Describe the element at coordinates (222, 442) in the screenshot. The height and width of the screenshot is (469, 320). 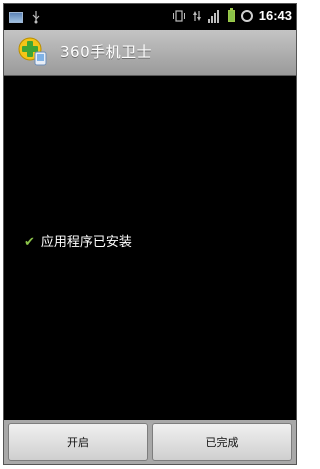
I see `done-button: 已完成` at that location.